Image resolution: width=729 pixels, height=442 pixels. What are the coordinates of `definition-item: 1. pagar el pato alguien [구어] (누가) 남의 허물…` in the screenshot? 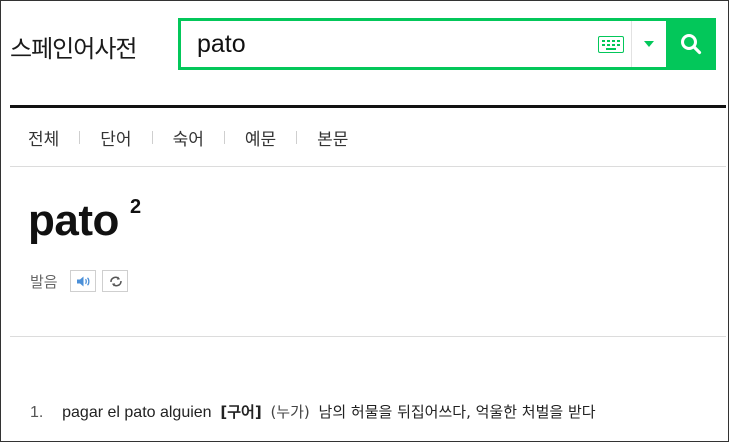 It's located at (313, 411).